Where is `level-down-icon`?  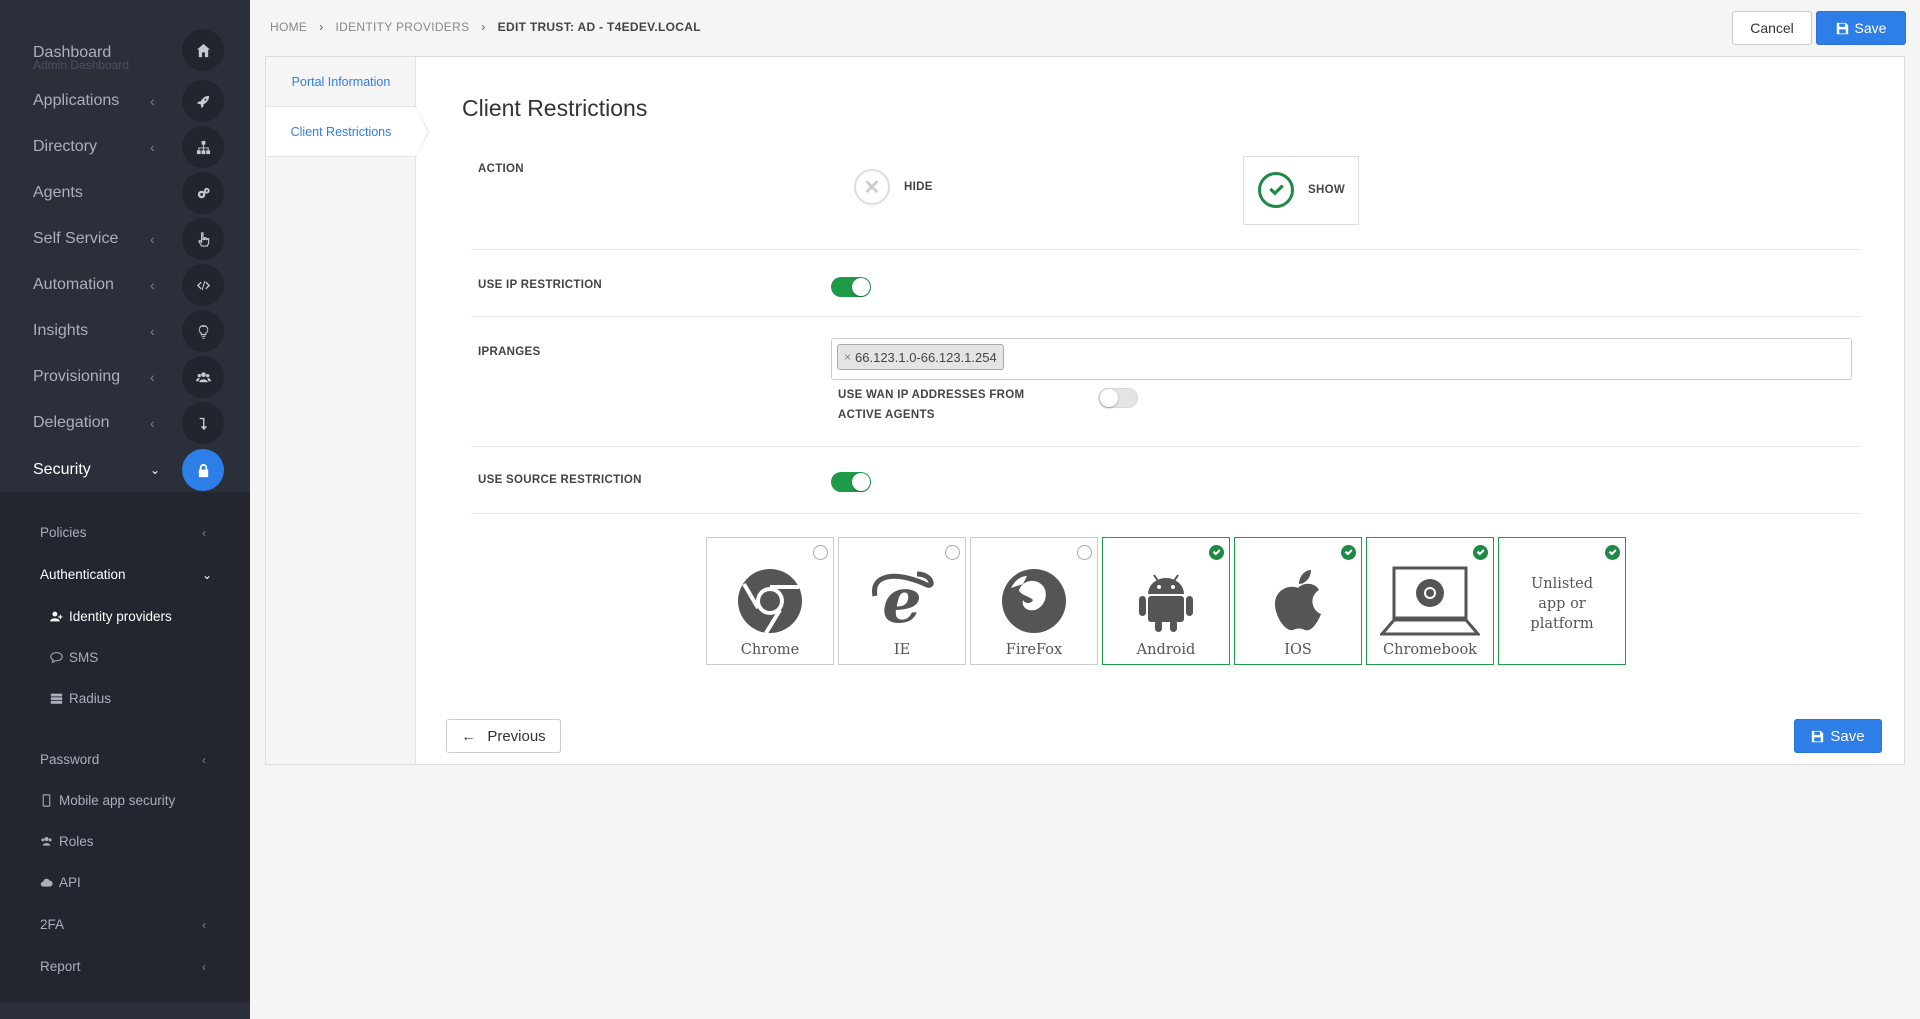 level-down-icon is located at coordinates (203, 423).